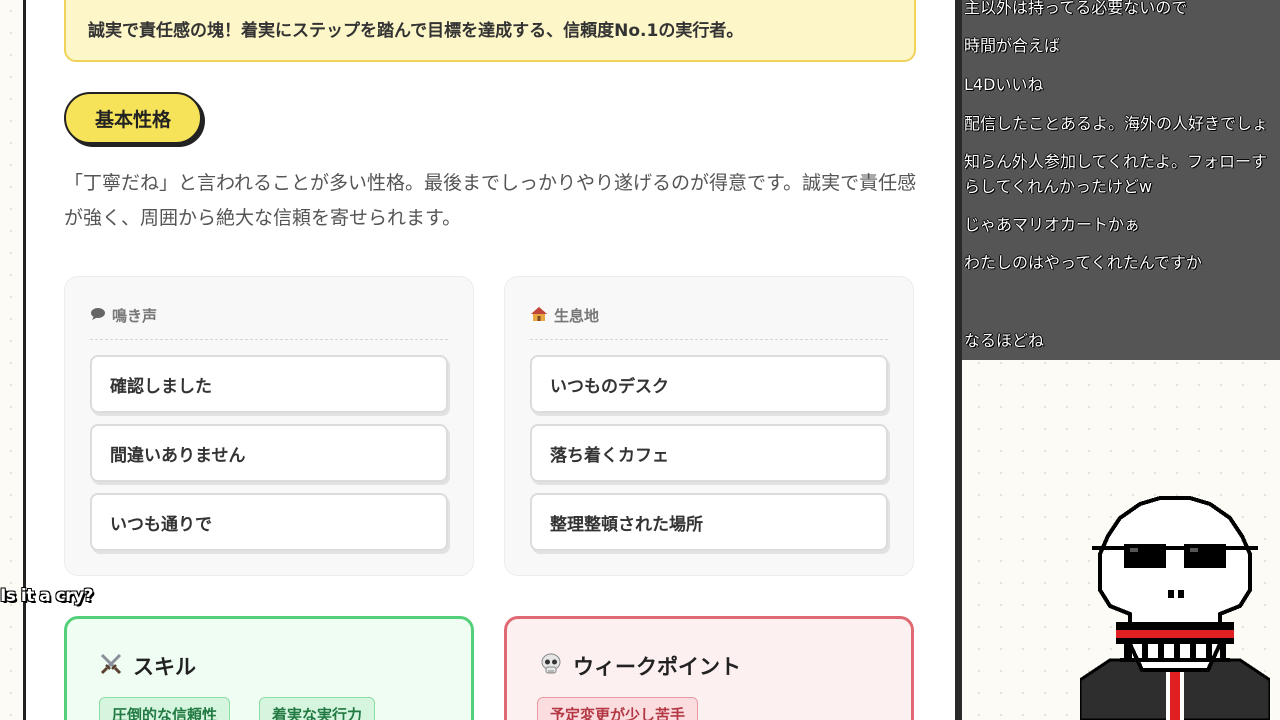 The width and height of the screenshot is (1280, 720). Describe the element at coordinates (269, 522) in the screenshot. I see `voice-item: いつも通りで` at that location.